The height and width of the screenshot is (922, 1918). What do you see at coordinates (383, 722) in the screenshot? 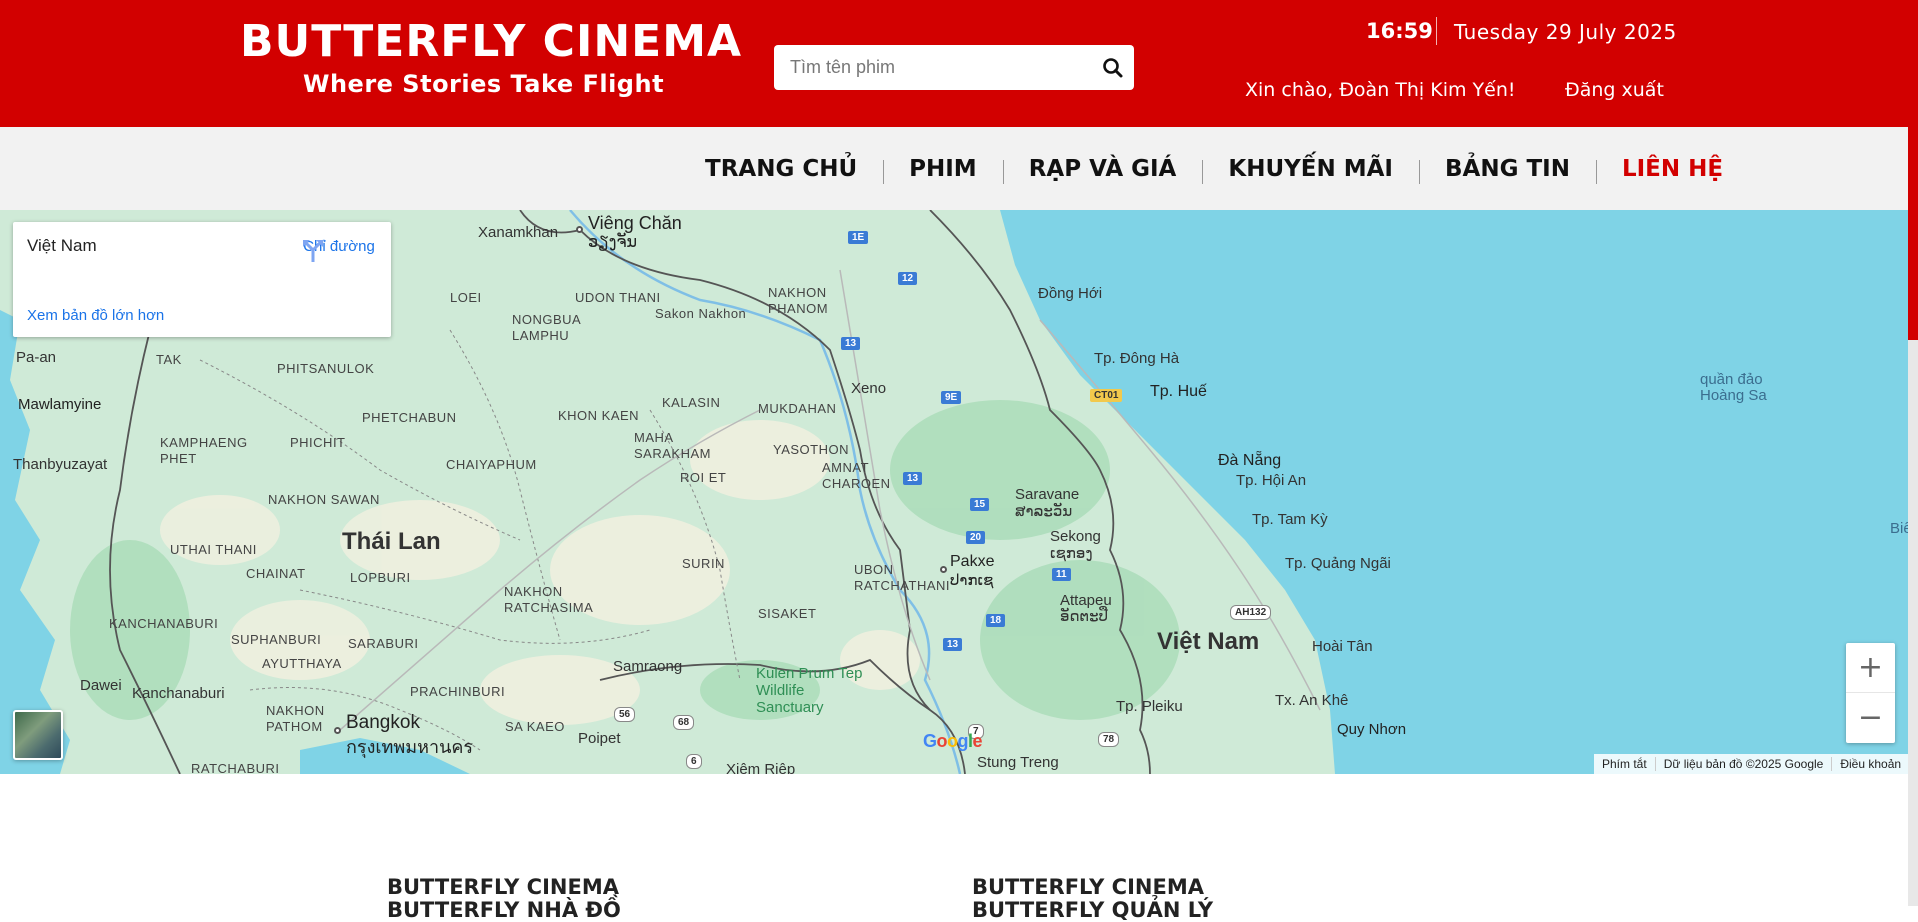
I see `map-label-city: Bangkok` at bounding box center [383, 722].